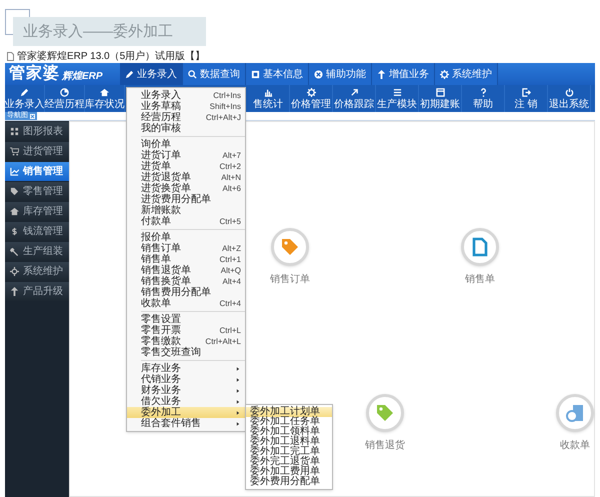 The height and width of the screenshot is (497, 600). Describe the element at coordinates (32, 116) in the screenshot. I see `close-icon` at that location.